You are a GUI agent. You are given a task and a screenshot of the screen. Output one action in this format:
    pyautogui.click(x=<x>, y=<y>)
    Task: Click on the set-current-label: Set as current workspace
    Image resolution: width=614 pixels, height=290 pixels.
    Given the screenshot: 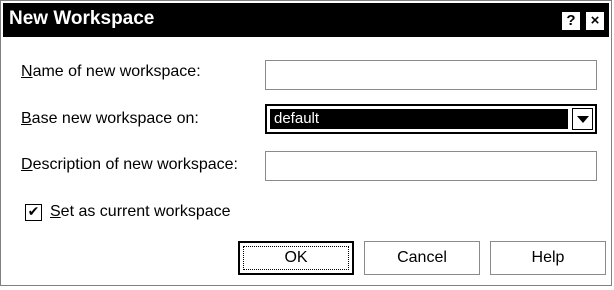 What is the action you would take?
    pyautogui.click(x=140, y=212)
    